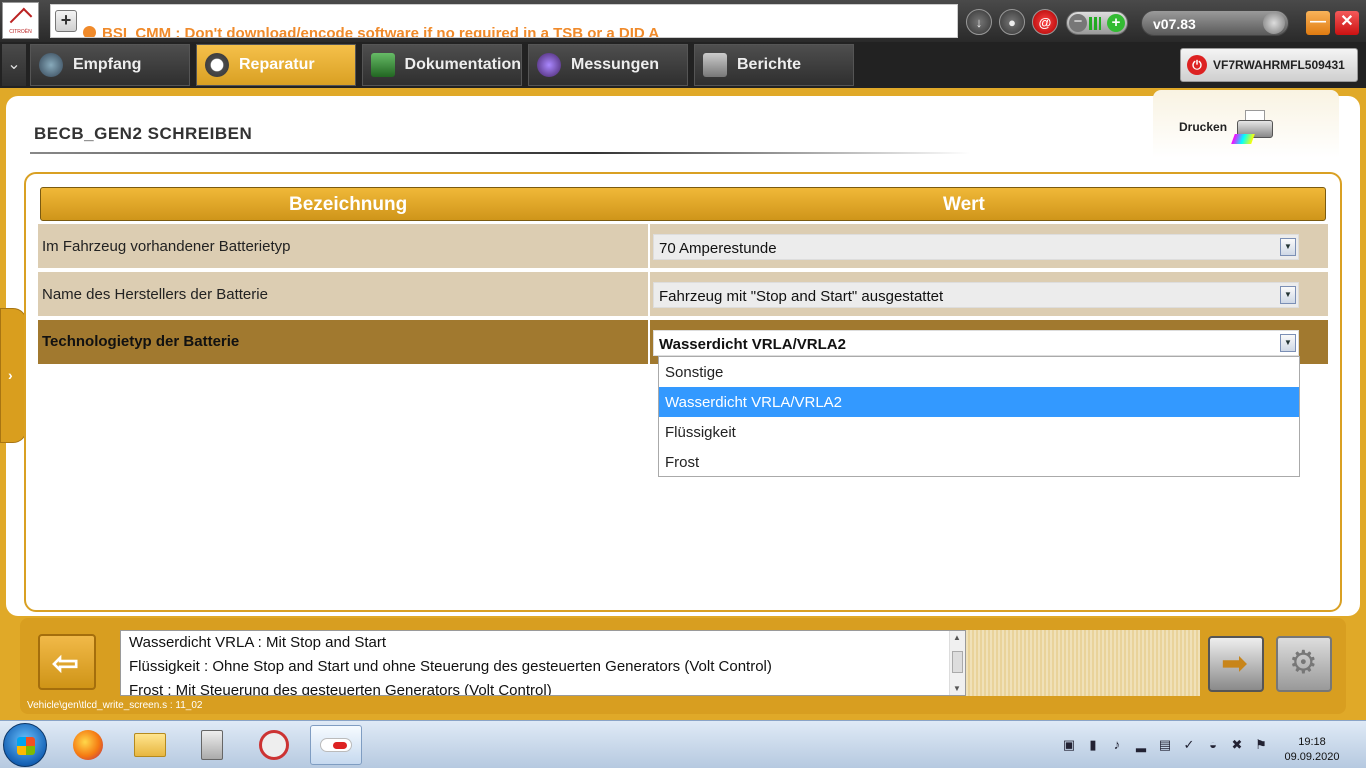 The image size is (1366, 768). I want to click on network-icon: ▤, so click(1165, 745).